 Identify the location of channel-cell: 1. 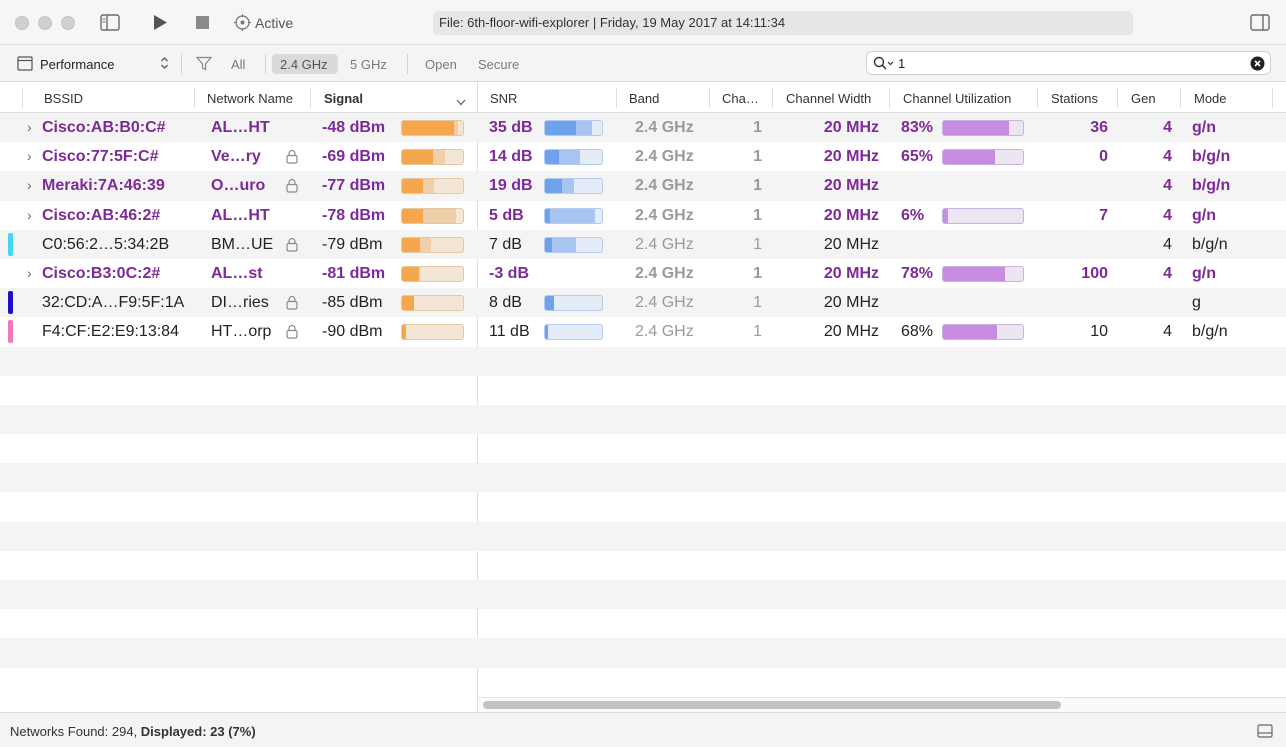
(757, 303).